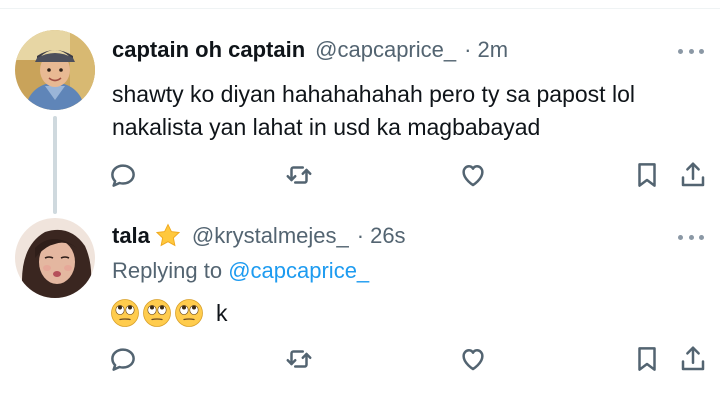 Image resolution: width=720 pixels, height=409 pixels. I want to click on display-name: captain oh captain, so click(208, 50).